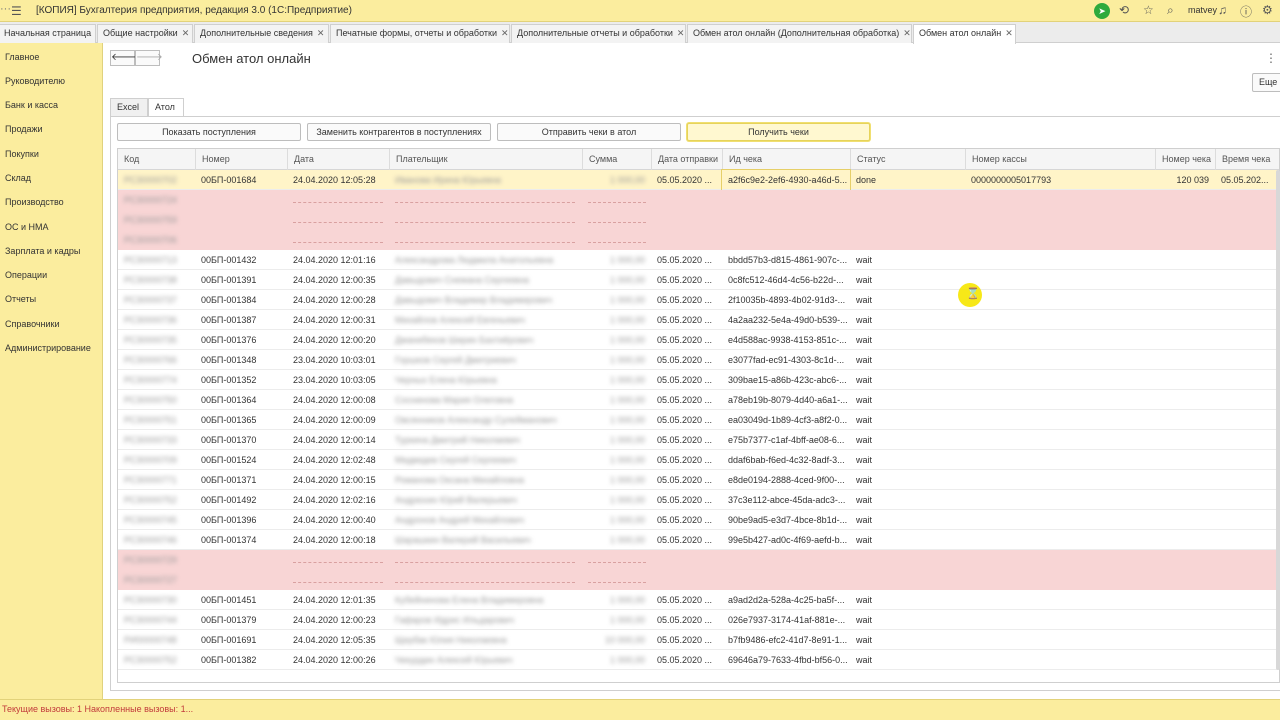 The image size is (1280, 720). Describe the element at coordinates (48, 33) in the screenshot. I see `tab-home: Начальная страница` at that location.